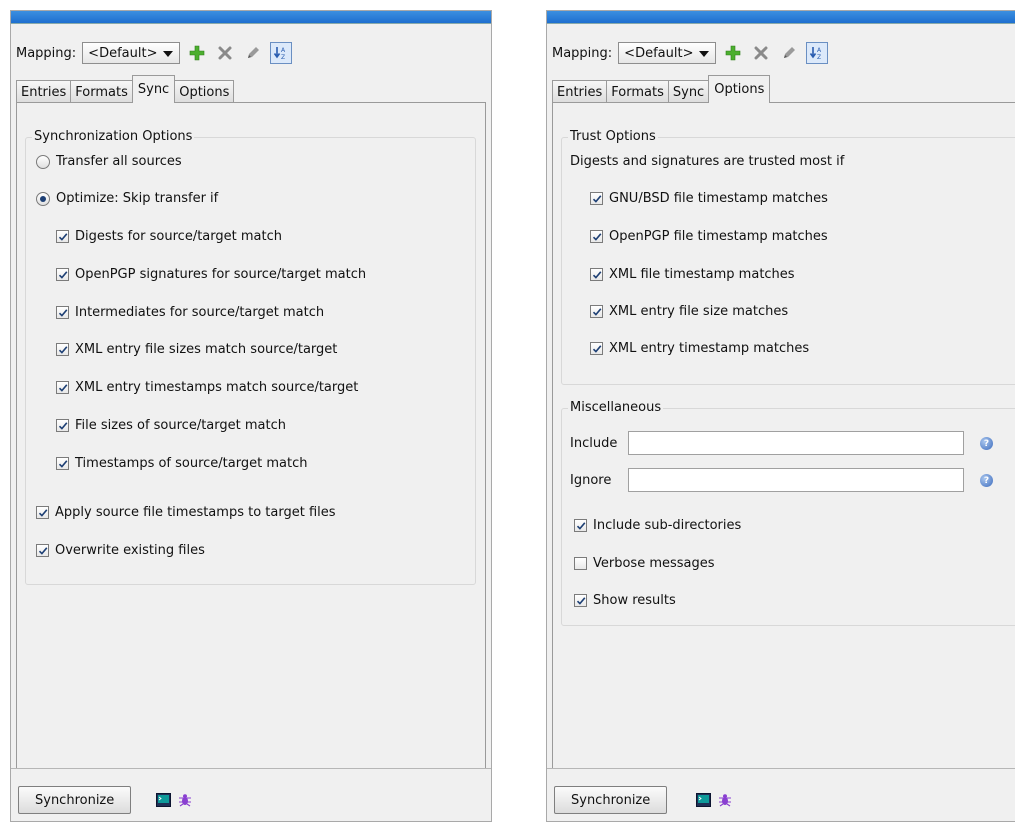 The width and height of the screenshot is (1015, 822). I want to click on radio-button-selected, so click(43, 198).